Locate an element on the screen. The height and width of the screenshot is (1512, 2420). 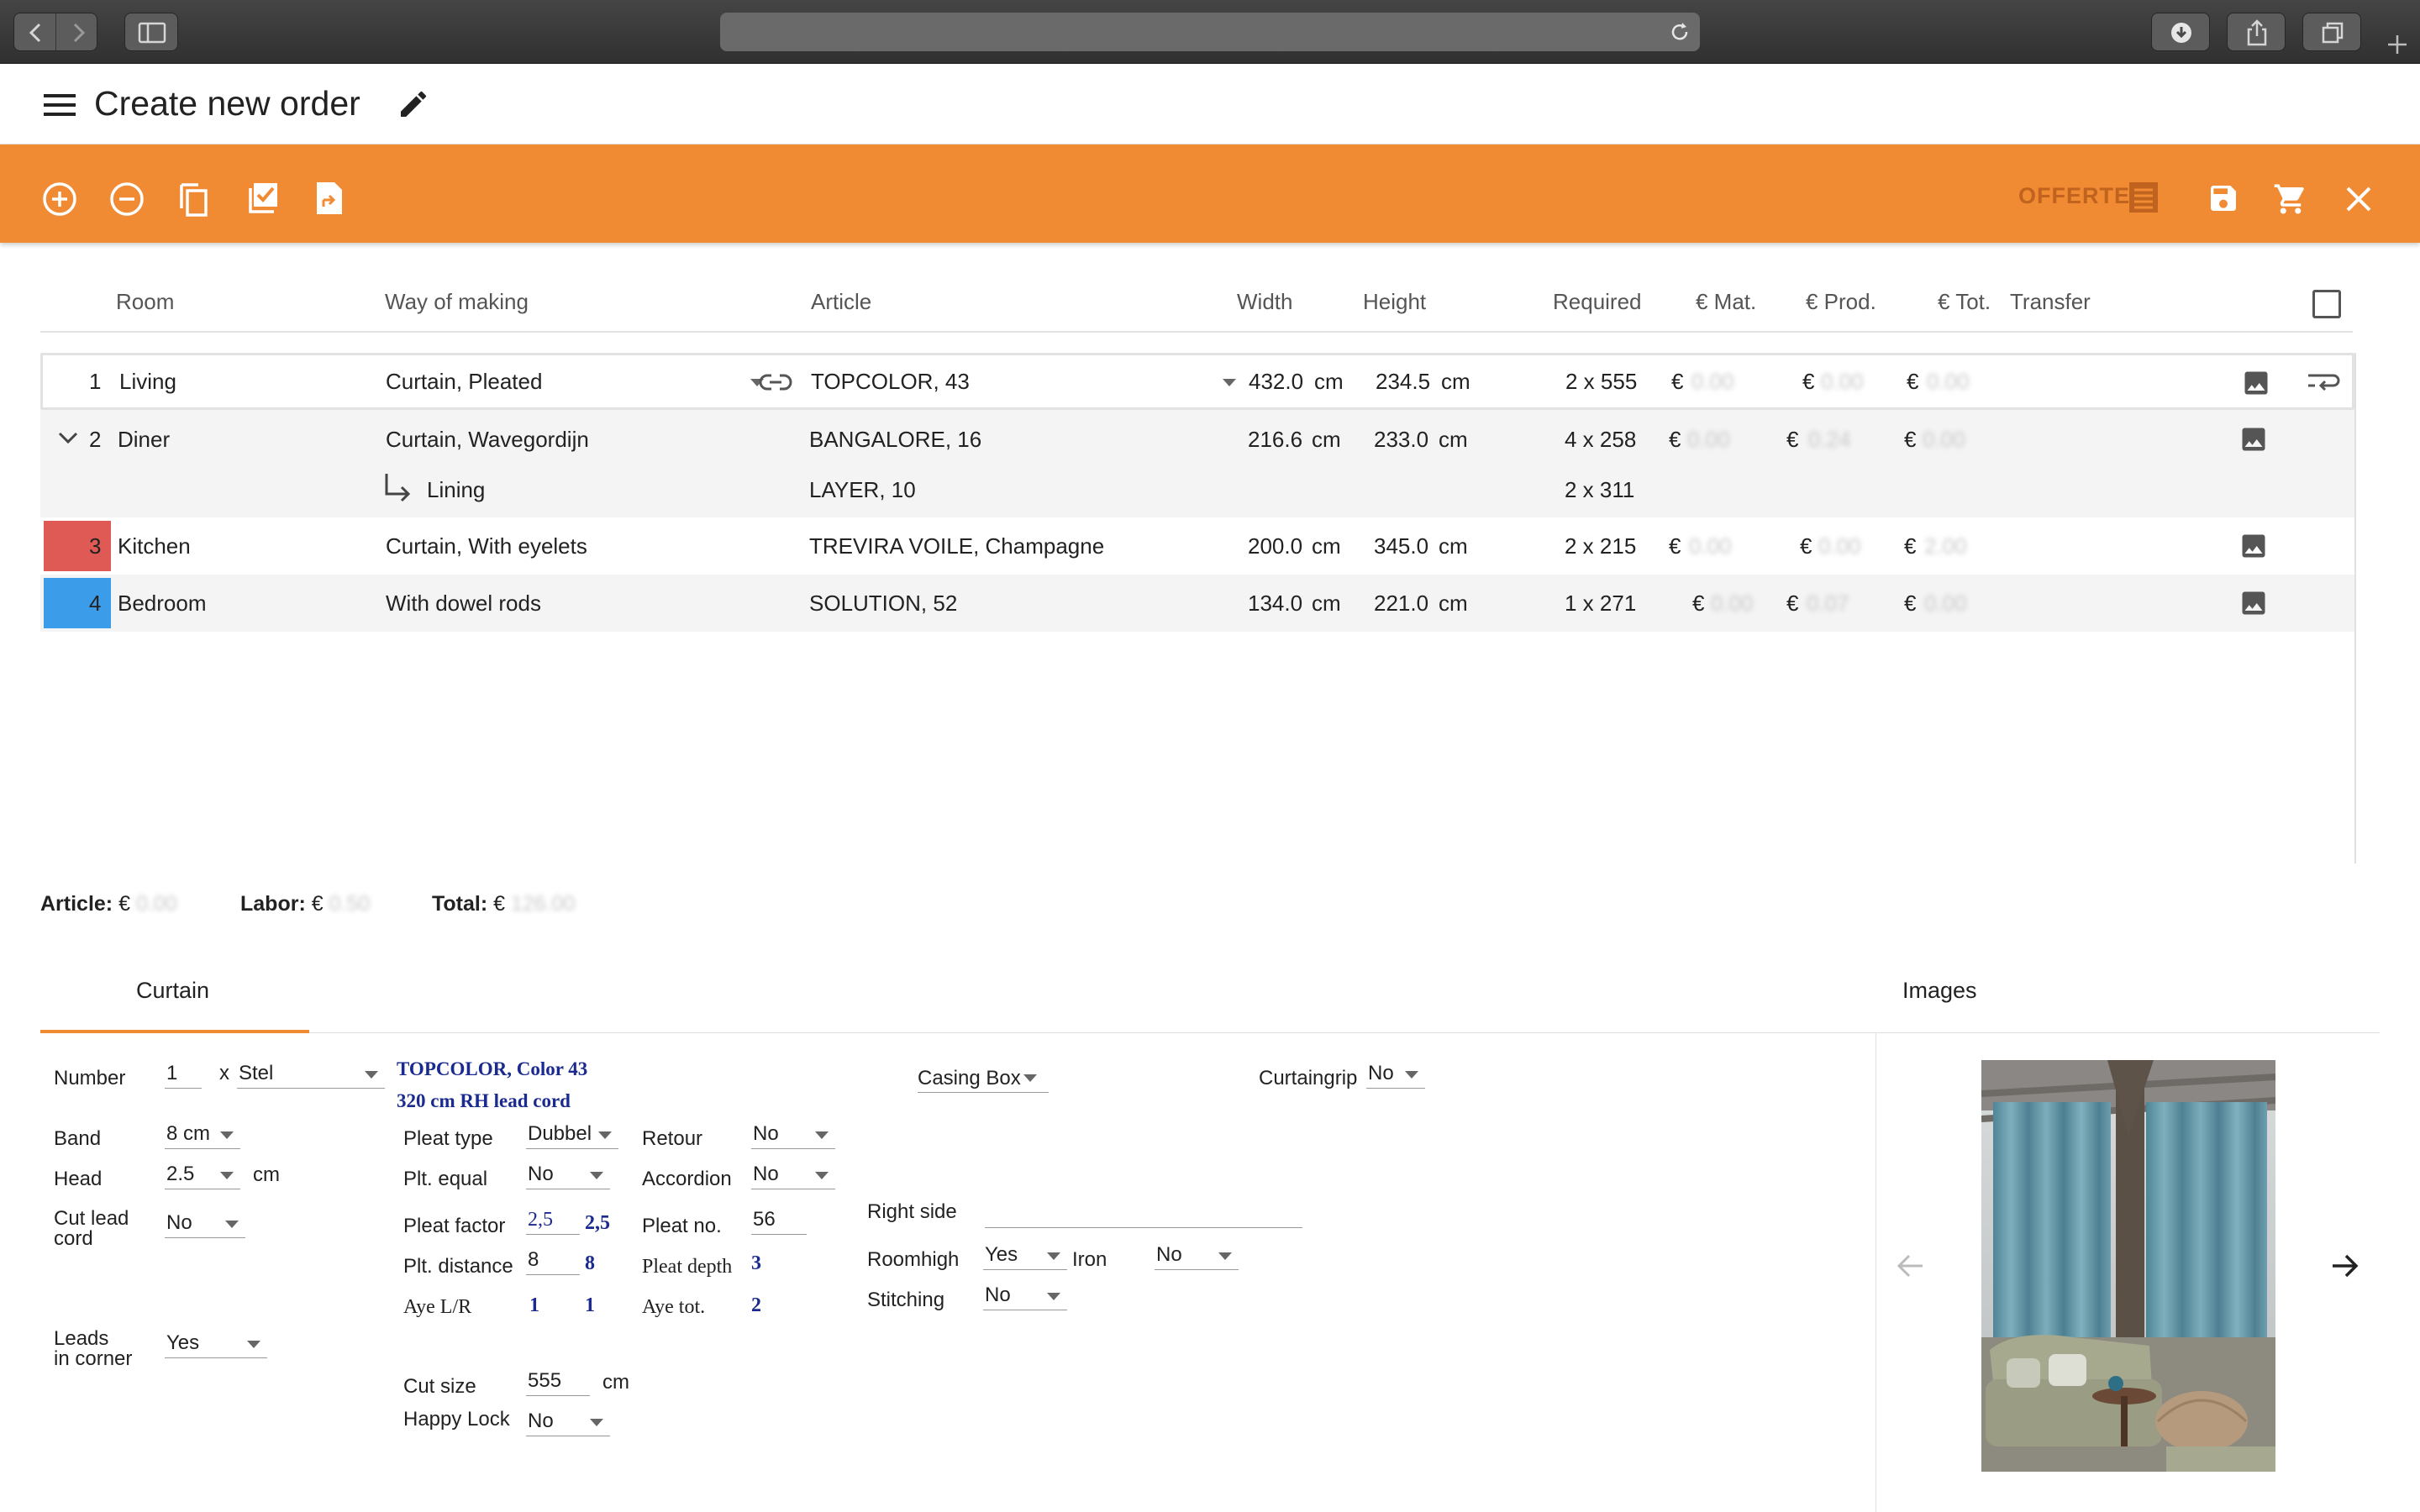
offerte-document-icon is located at coordinates (2144, 197).